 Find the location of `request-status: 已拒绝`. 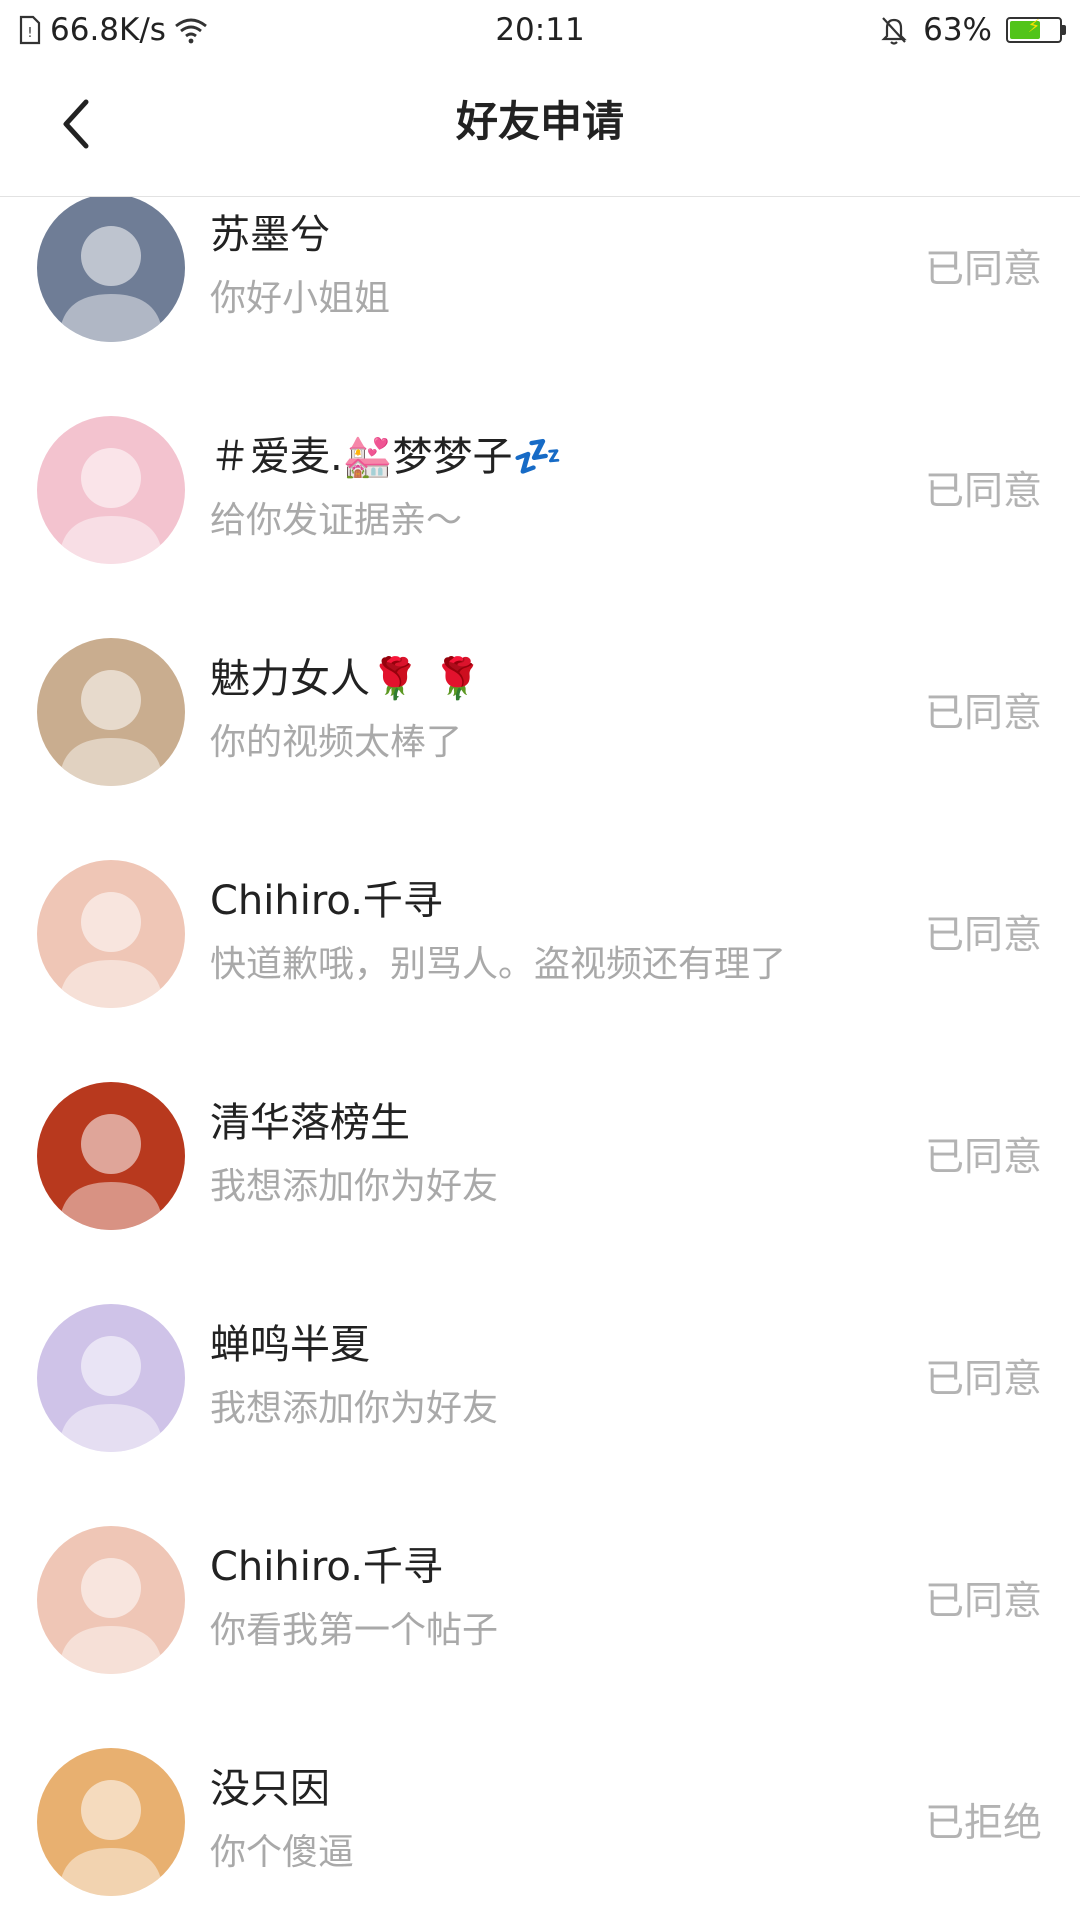

request-status: 已拒绝 is located at coordinates (983, 1823).